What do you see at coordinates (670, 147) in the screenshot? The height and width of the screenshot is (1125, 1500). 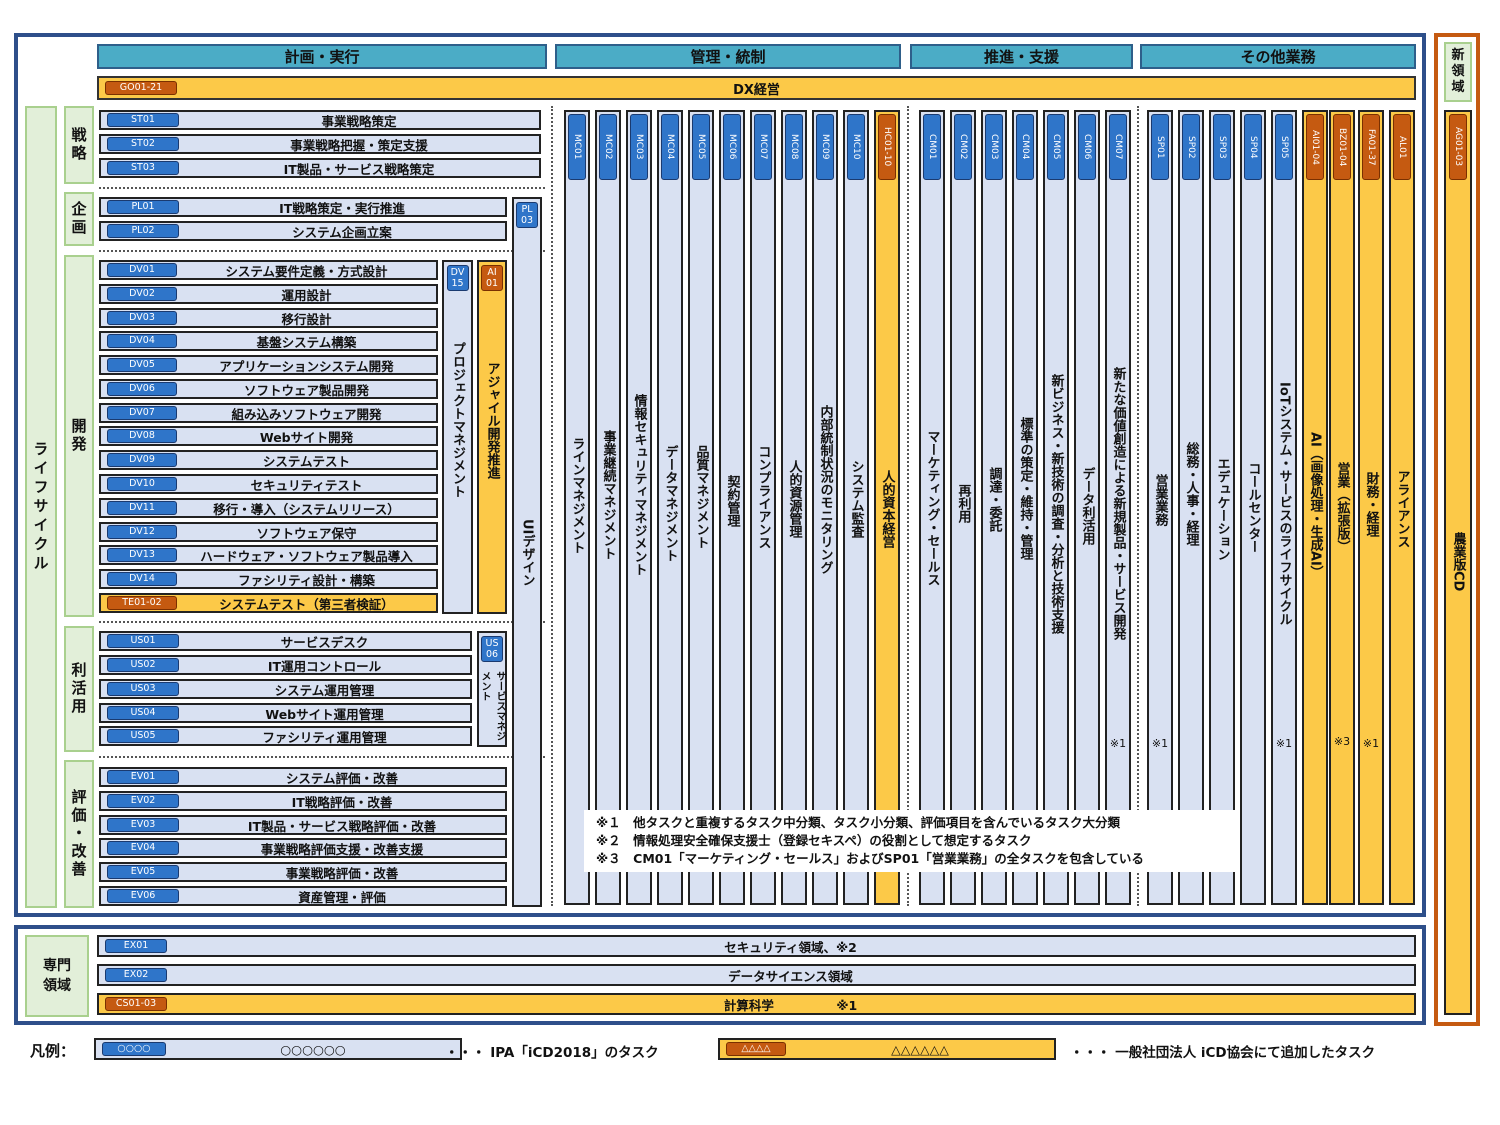 I see `col-code: MC04` at bounding box center [670, 147].